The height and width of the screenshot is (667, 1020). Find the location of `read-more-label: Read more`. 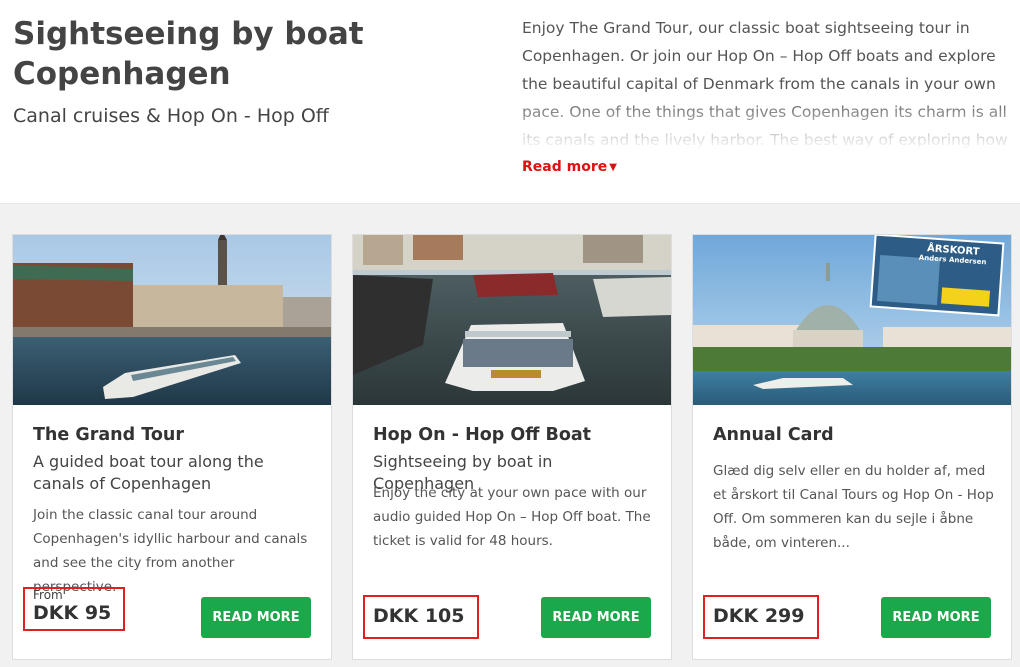

read-more-label: Read more is located at coordinates (565, 167).